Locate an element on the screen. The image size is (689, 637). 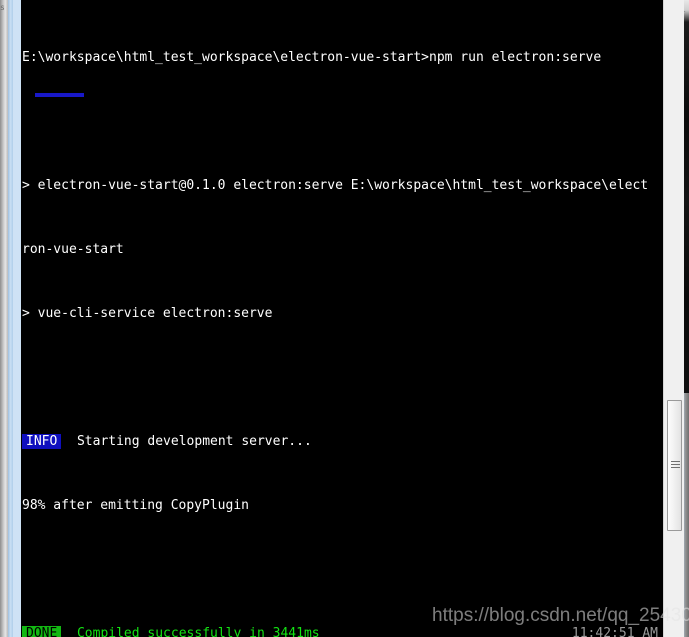
scrollbar-grip-icon is located at coordinates (675, 464).